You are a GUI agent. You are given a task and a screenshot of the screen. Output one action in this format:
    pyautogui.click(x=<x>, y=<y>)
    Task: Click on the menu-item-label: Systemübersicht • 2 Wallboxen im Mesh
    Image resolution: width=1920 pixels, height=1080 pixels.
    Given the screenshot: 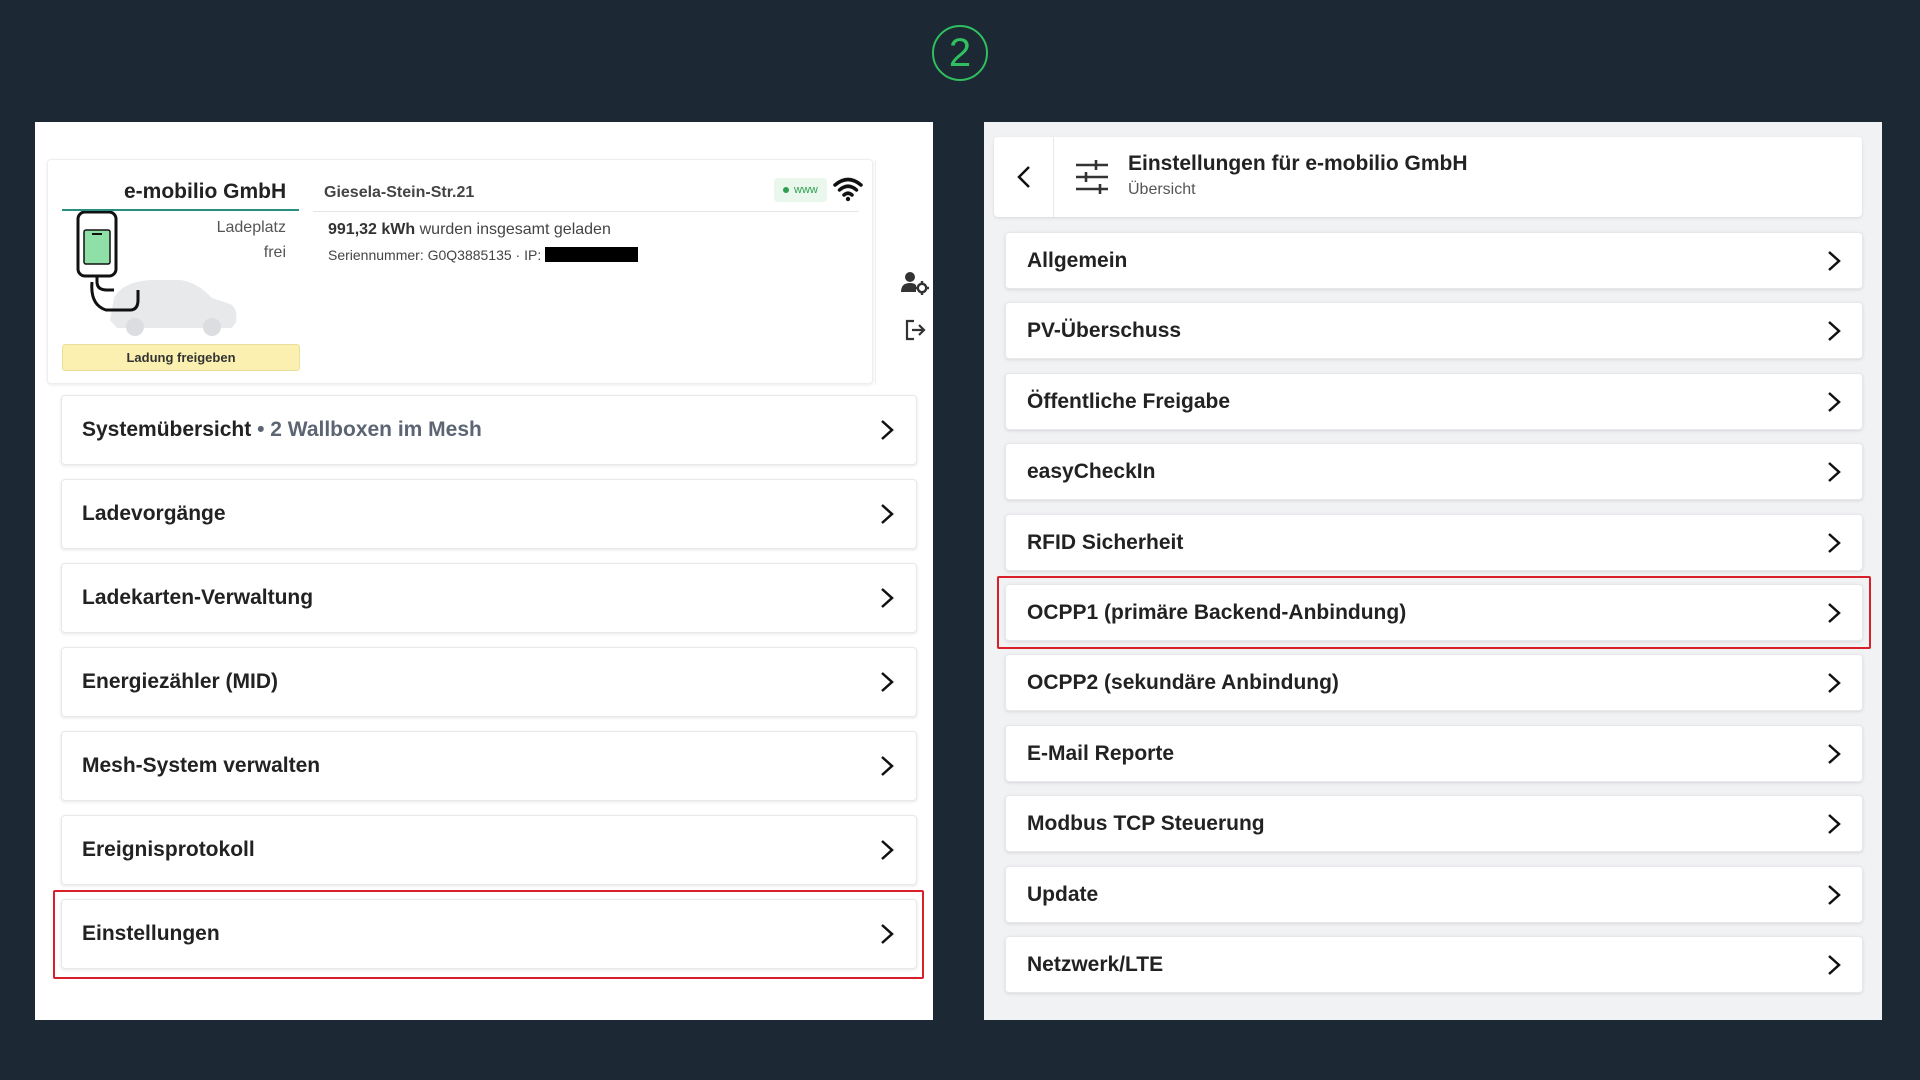 What is the action you would take?
    pyautogui.click(x=282, y=430)
    